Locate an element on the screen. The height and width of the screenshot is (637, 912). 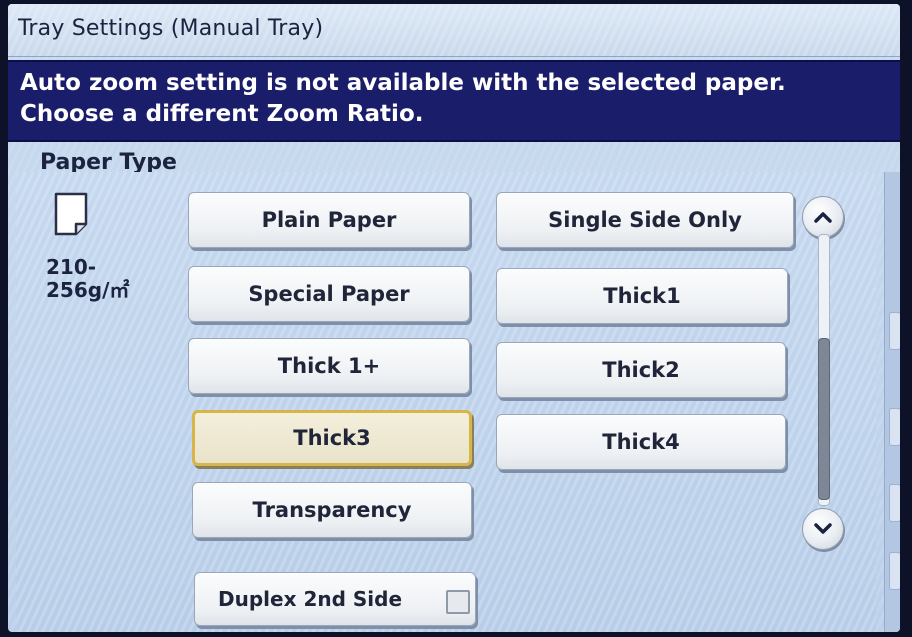
scroll-up-button is located at coordinates (823, 217).